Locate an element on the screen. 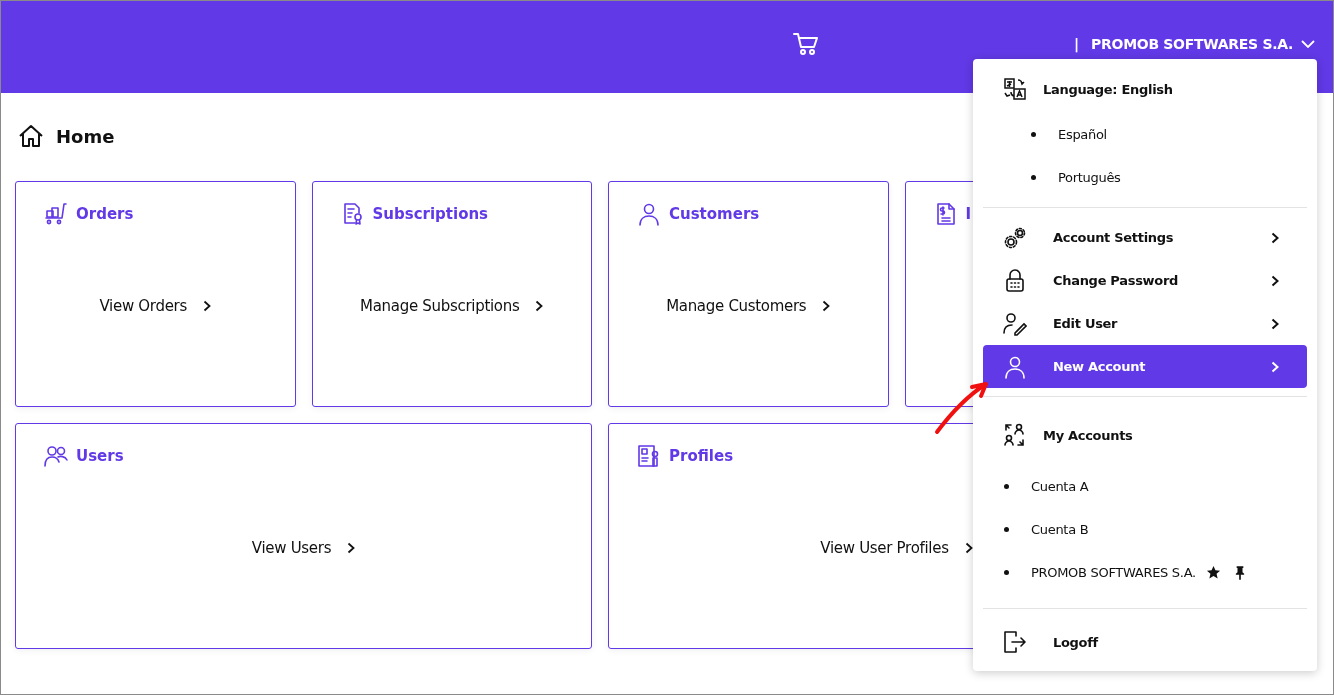  logout-icon is located at coordinates (1015, 642).